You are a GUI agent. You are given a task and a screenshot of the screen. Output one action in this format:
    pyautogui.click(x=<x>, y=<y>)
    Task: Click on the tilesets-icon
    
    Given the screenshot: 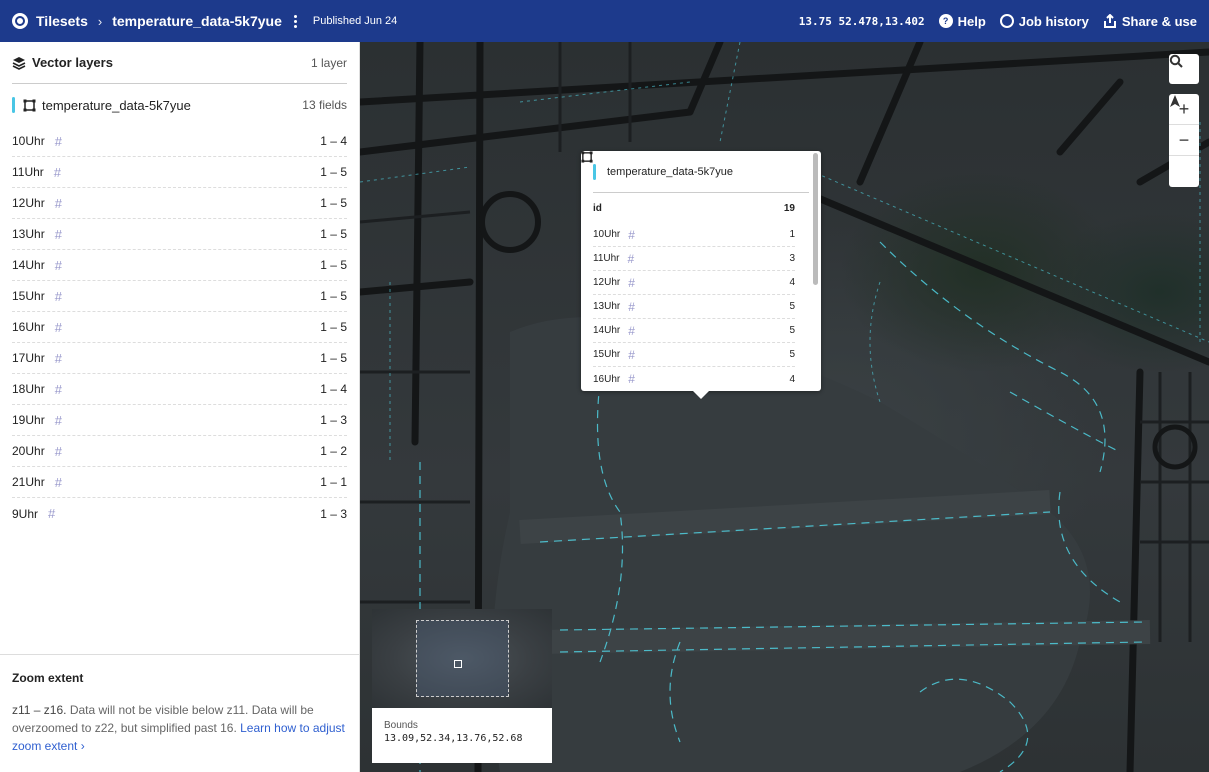 What is the action you would take?
    pyautogui.click(x=20, y=21)
    